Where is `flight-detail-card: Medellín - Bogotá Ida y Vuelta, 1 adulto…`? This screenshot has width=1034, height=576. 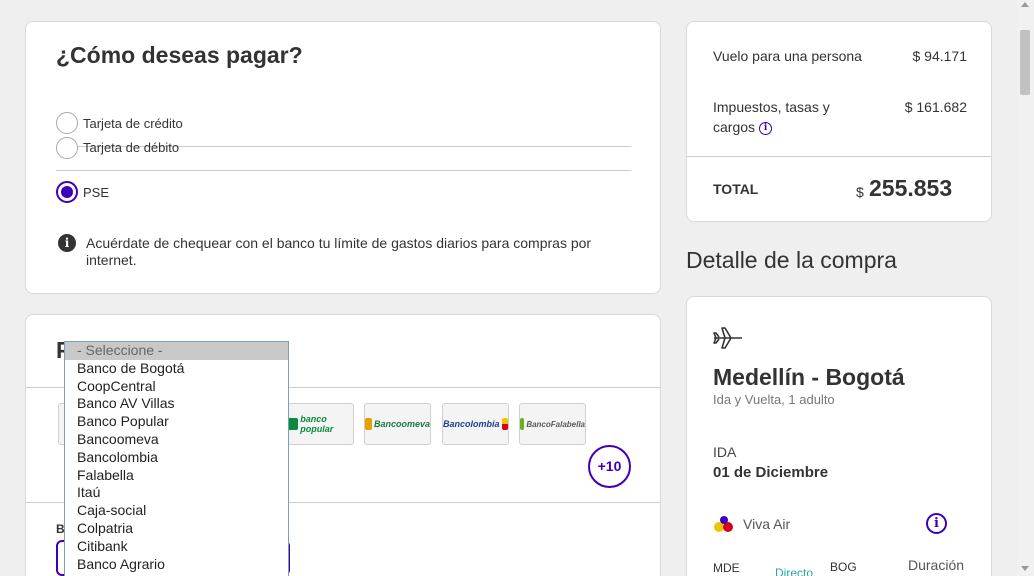
flight-detail-card: Medellín - Bogotá Ida y Vuelta, 1 adulto… is located at coordinates (839, 436).